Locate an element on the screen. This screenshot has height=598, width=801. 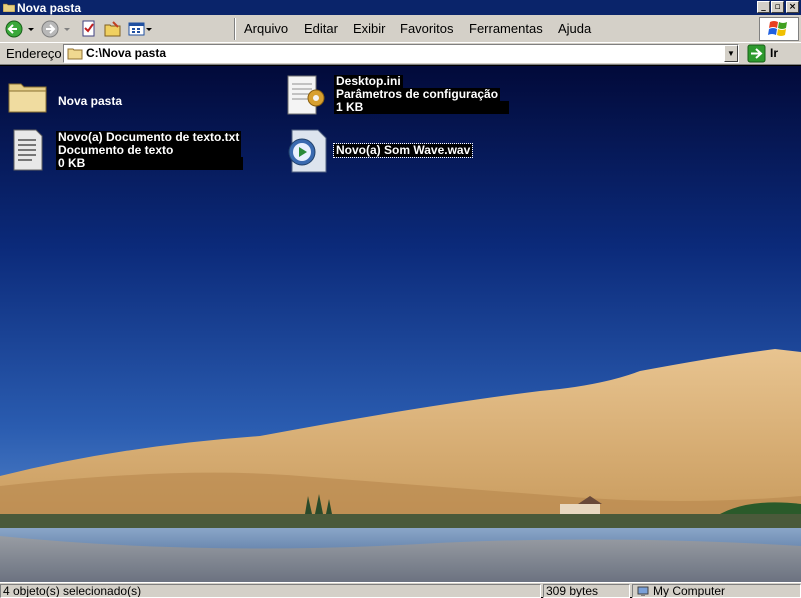
address-input: C:\Nova pasta ▼ is located at coordinates (401, 53).